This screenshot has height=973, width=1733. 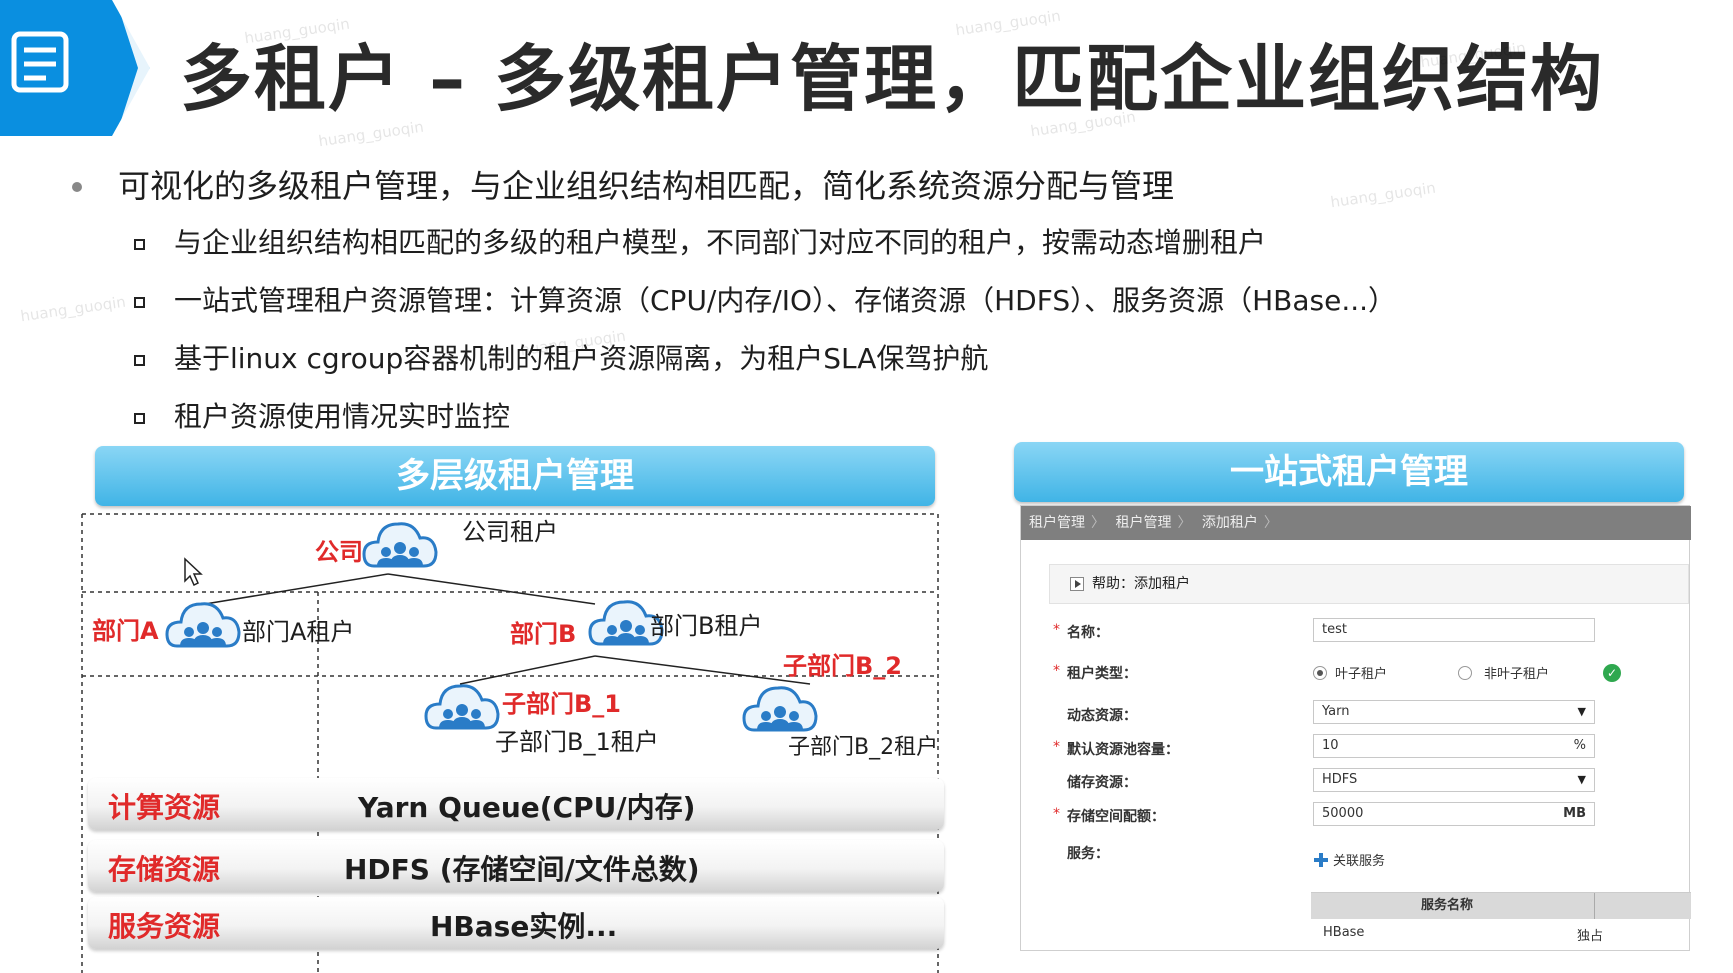 I want to click on bullet-dot-icon, so click(x=77, y=187).